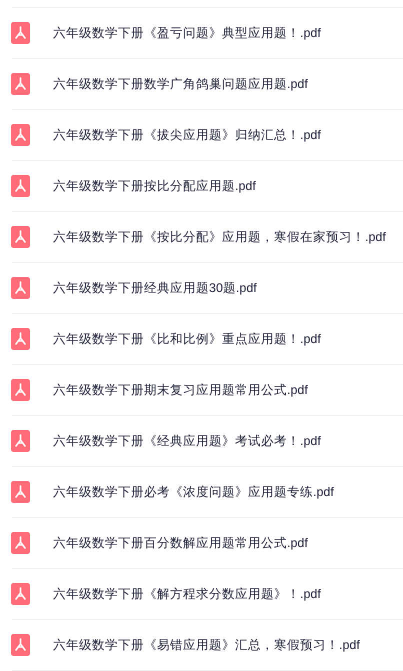 The image size is (403, 671). Describe the element at coordinates (180, 543) in the screenshot. I see `file-name: 六年级数学下册百分数解应用题常用公式.pdf` at that location.